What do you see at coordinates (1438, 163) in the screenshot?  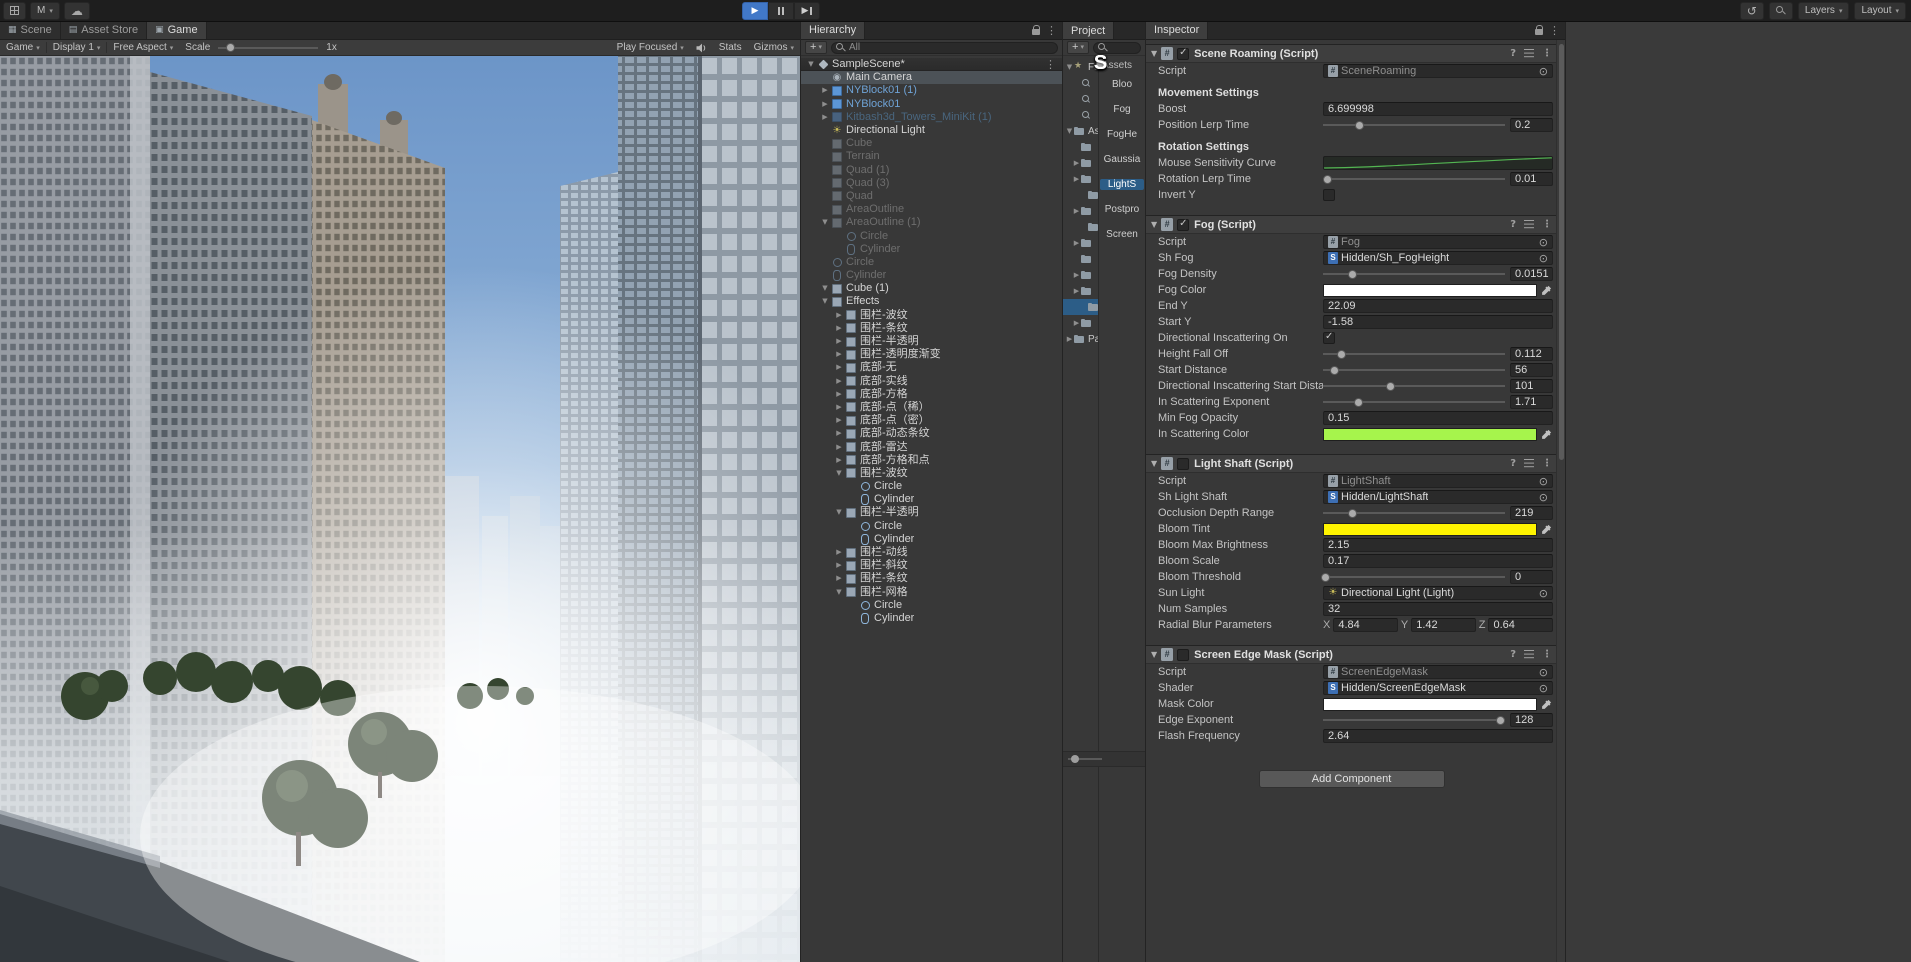 I see `curve-field` at bounding box center [1438, 163].